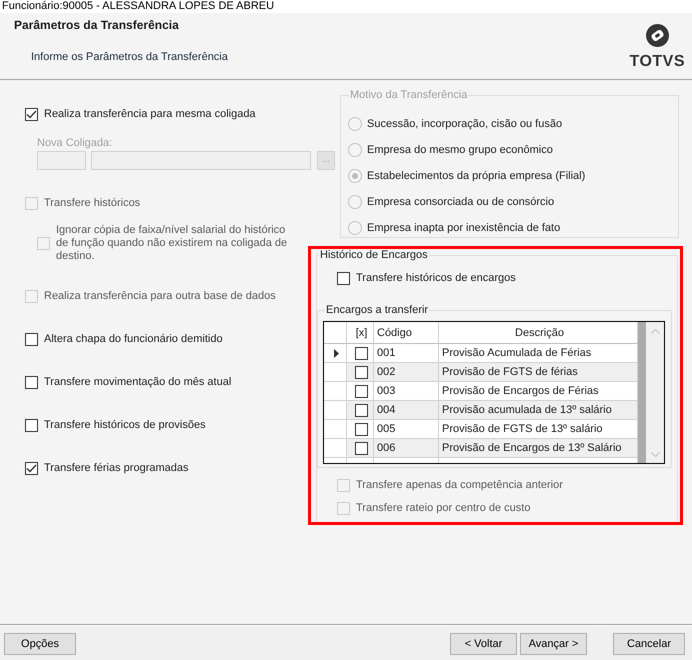 This screenshot has height=660, width=692. I want to click on page-subtitle: Informe os Parâmetros da Transferência, so click(129, 57).